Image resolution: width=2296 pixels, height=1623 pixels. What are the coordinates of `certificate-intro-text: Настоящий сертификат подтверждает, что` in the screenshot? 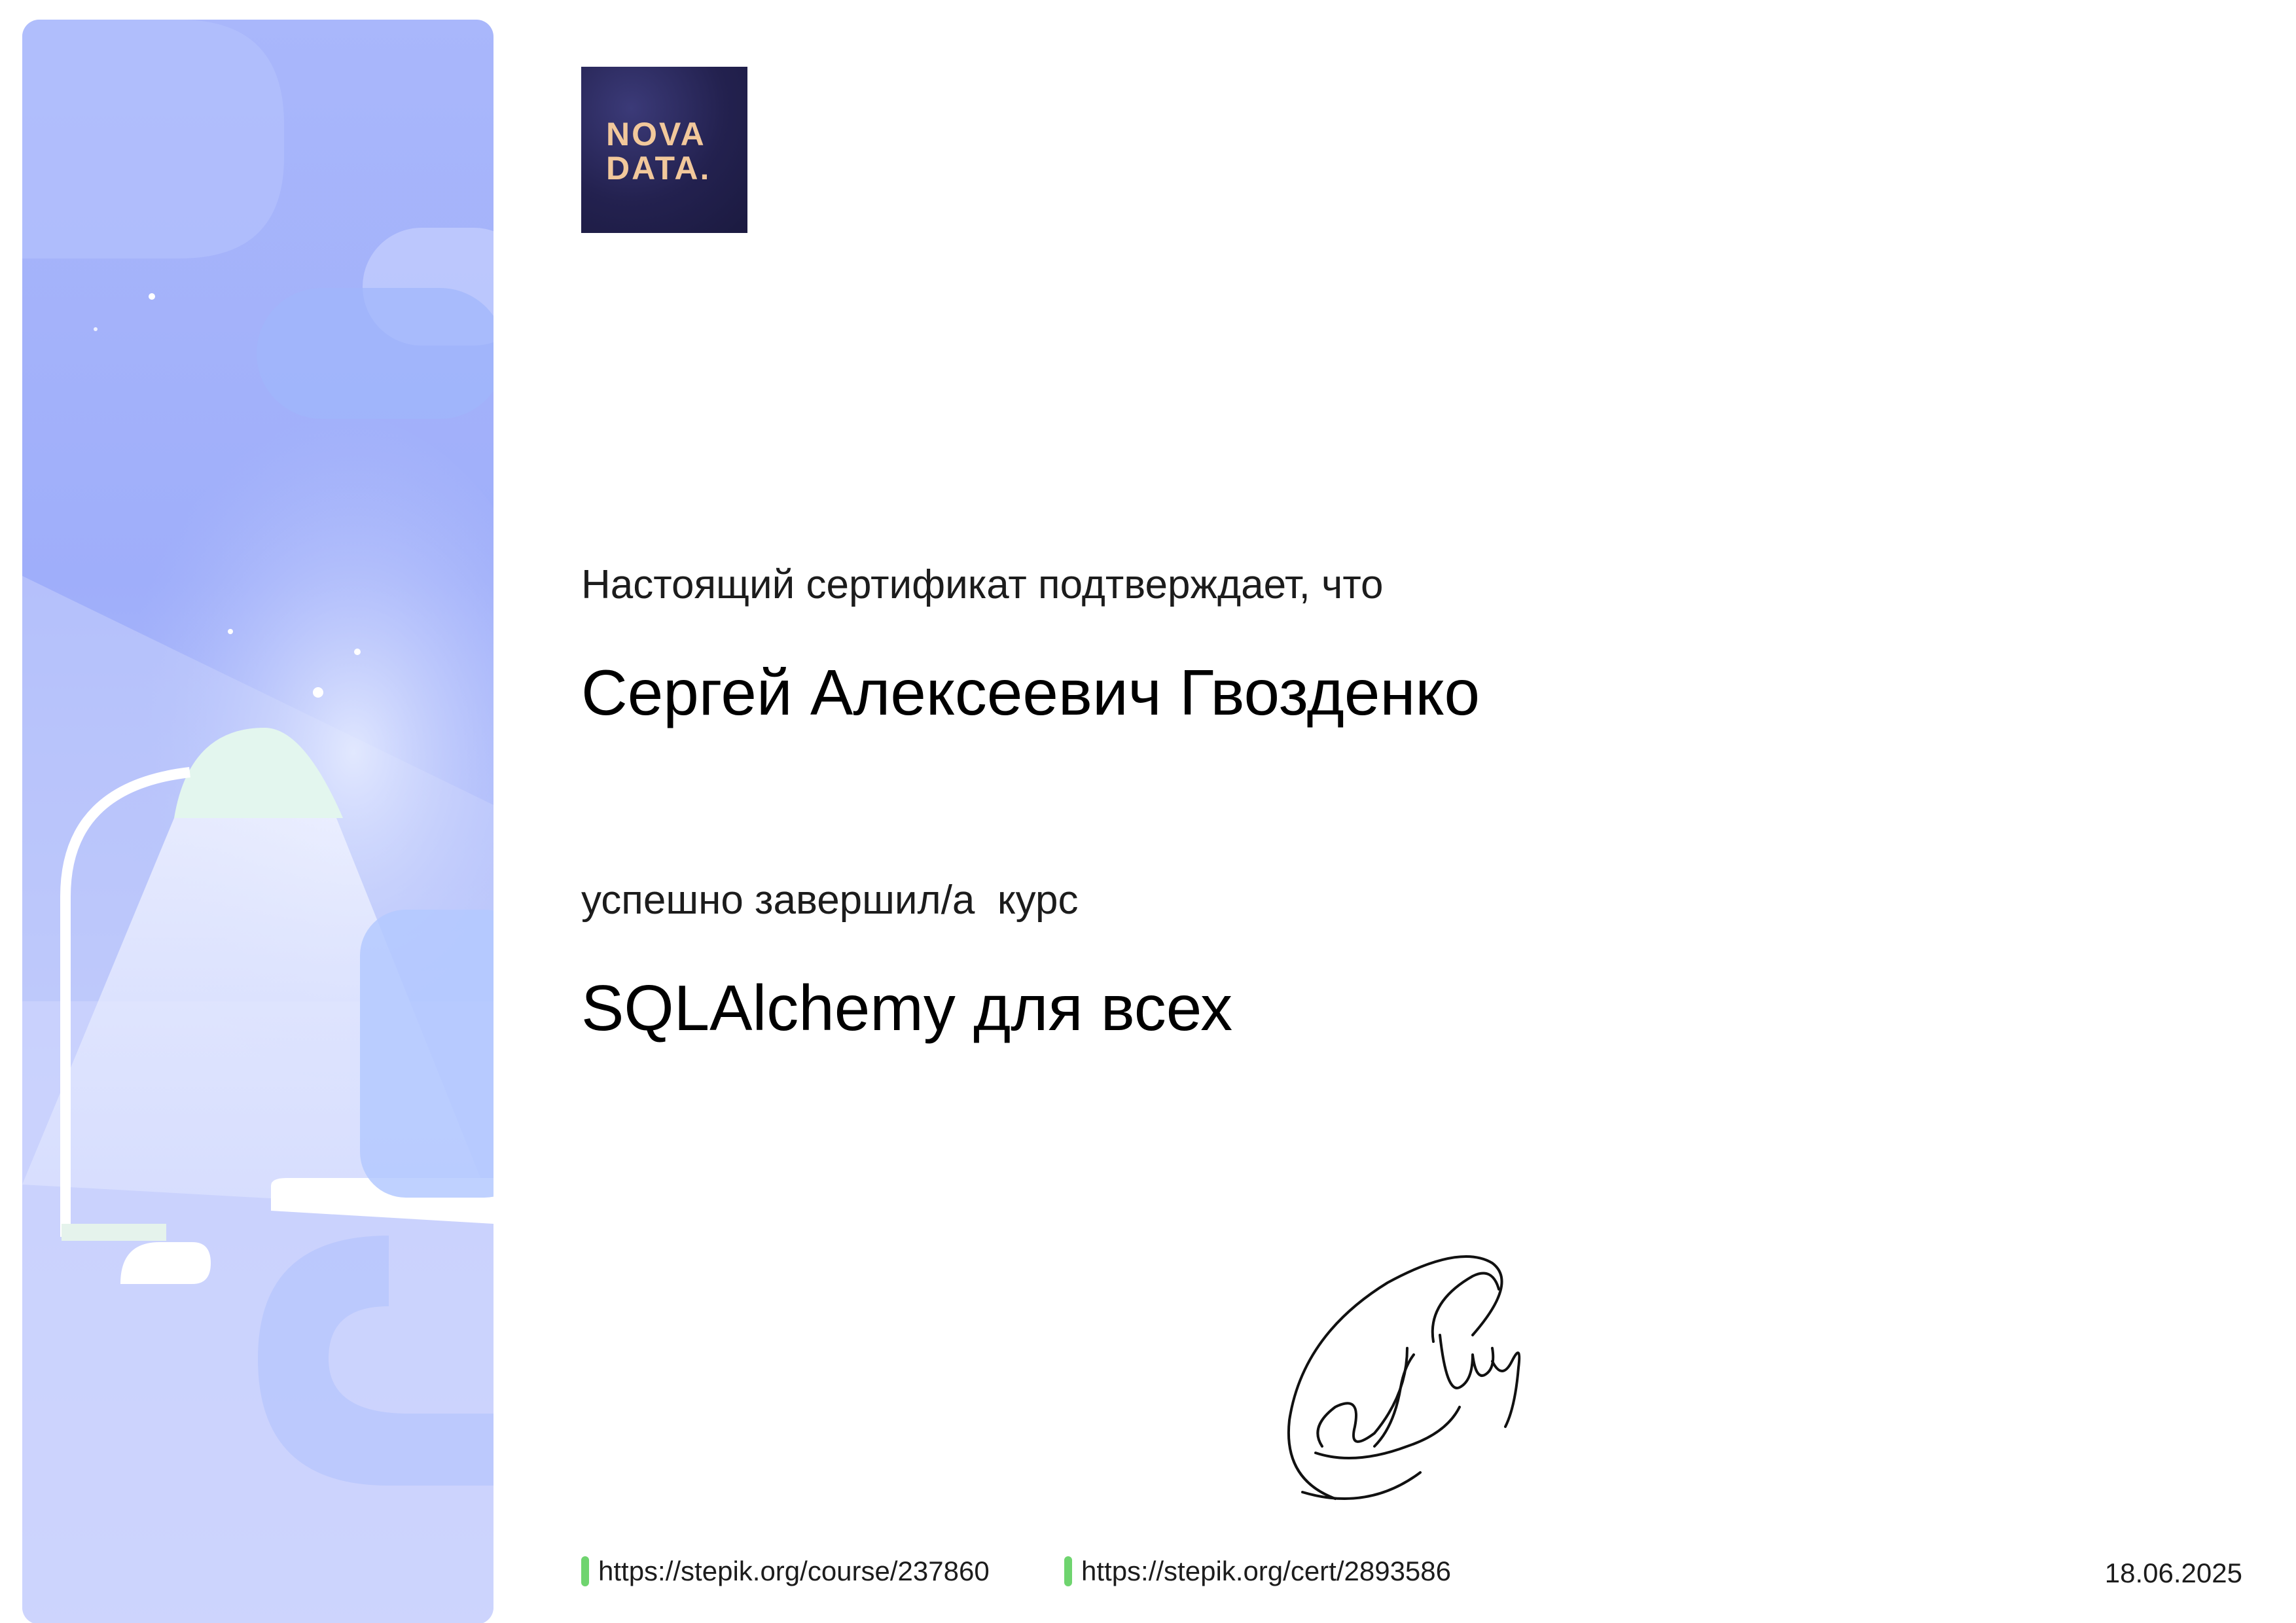 It's located at (982, 584).